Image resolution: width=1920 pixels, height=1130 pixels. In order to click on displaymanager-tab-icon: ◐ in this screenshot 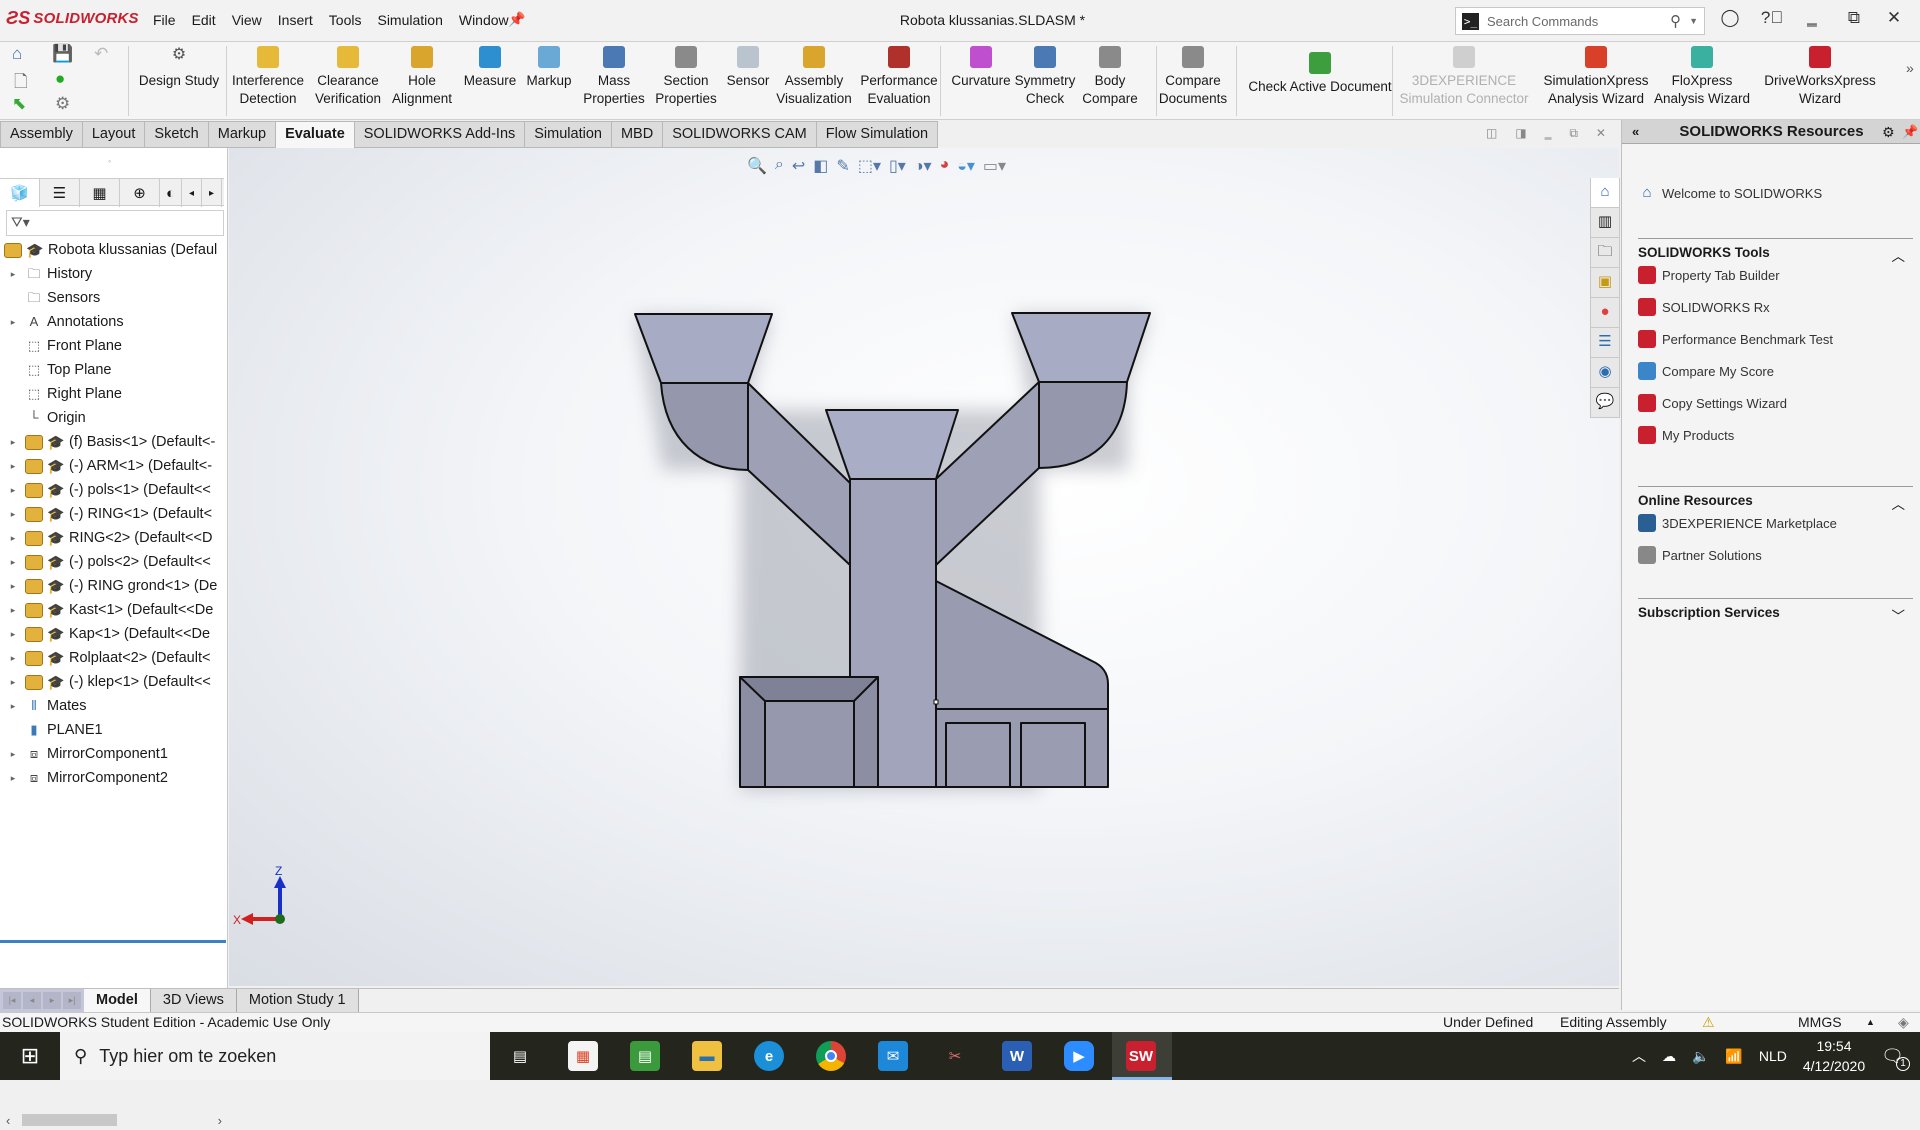, I will do `click(171, 193)`.